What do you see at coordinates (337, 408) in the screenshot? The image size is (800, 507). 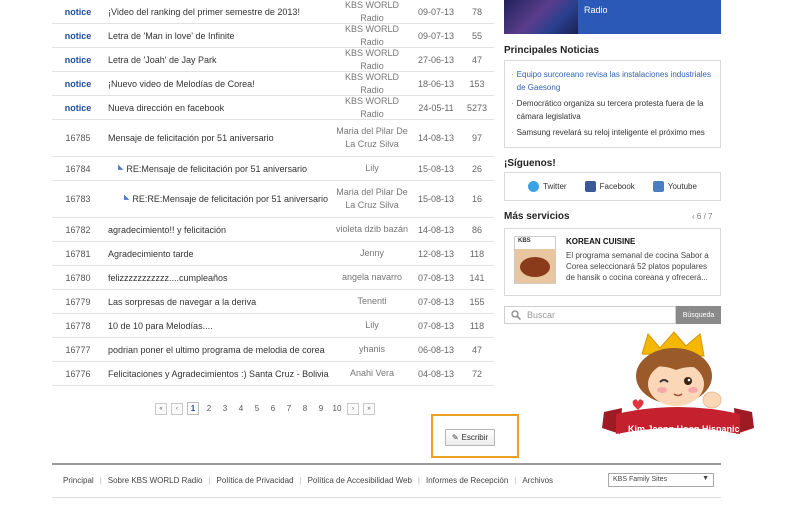 I see `page-link-10: 10` at bounding box center [337, 408].